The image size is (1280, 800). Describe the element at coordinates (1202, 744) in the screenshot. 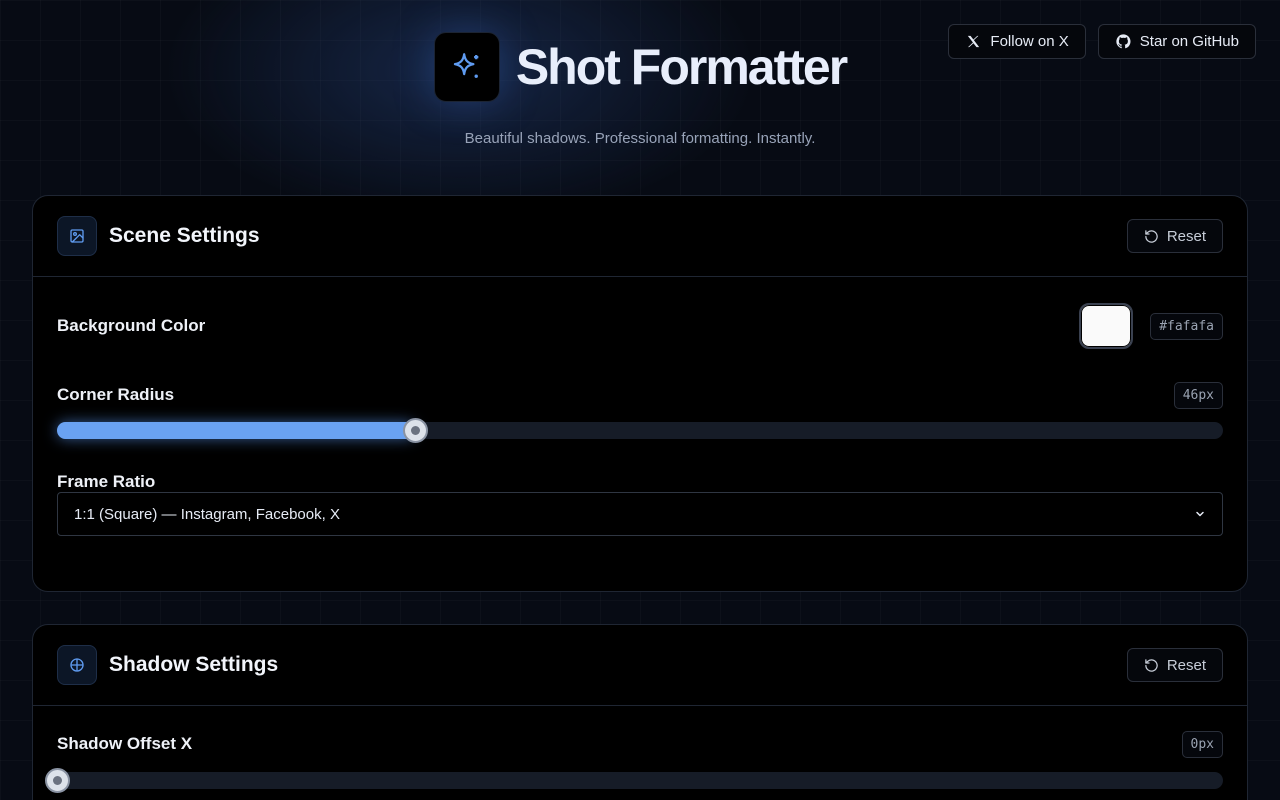

I see `shadow-offset-x-value: 0px` at that location.